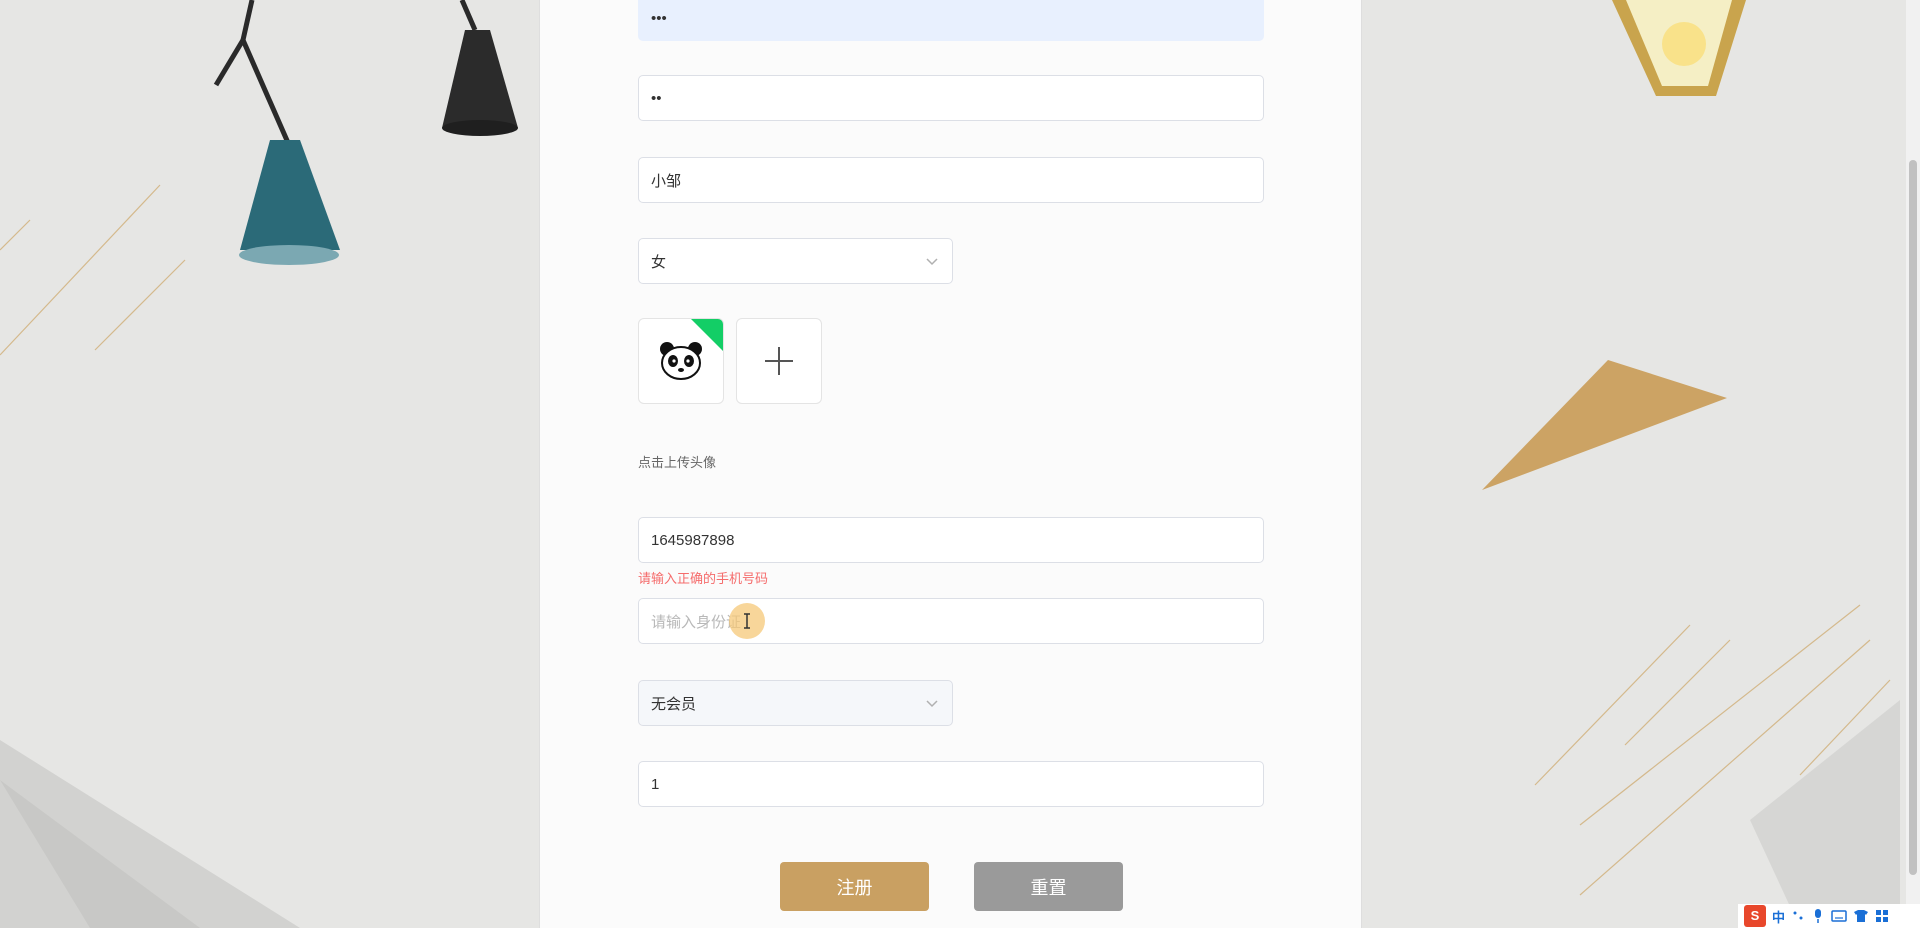 The image size is (1920, 928). What do you see at coordinates (681, 361) in the screenshot?
I see `avatar-preview` at bounding box center [681, 361].